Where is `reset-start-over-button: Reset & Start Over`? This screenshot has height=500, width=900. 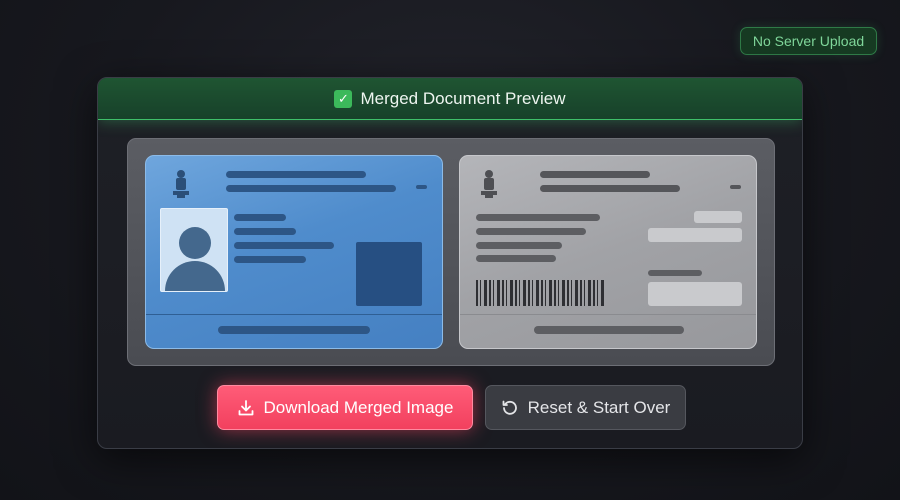 reset-start-over-button: Reset & Start Over is located at coordinates (585, 407).